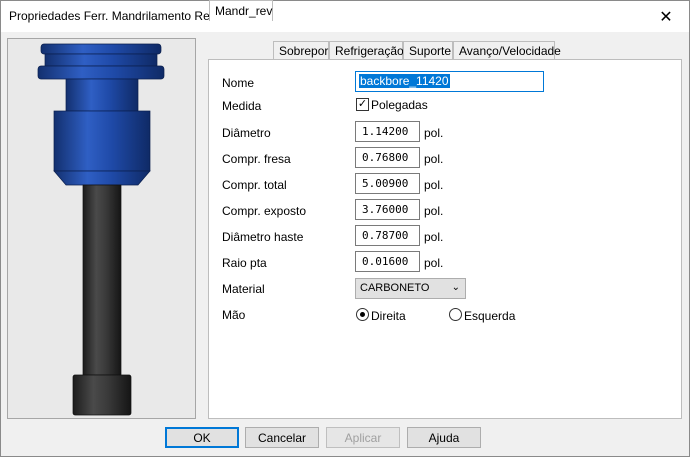 The height and width of the screenshot is (457, 690). I want to click on apply-button: Aplicar, so click(363, 437).